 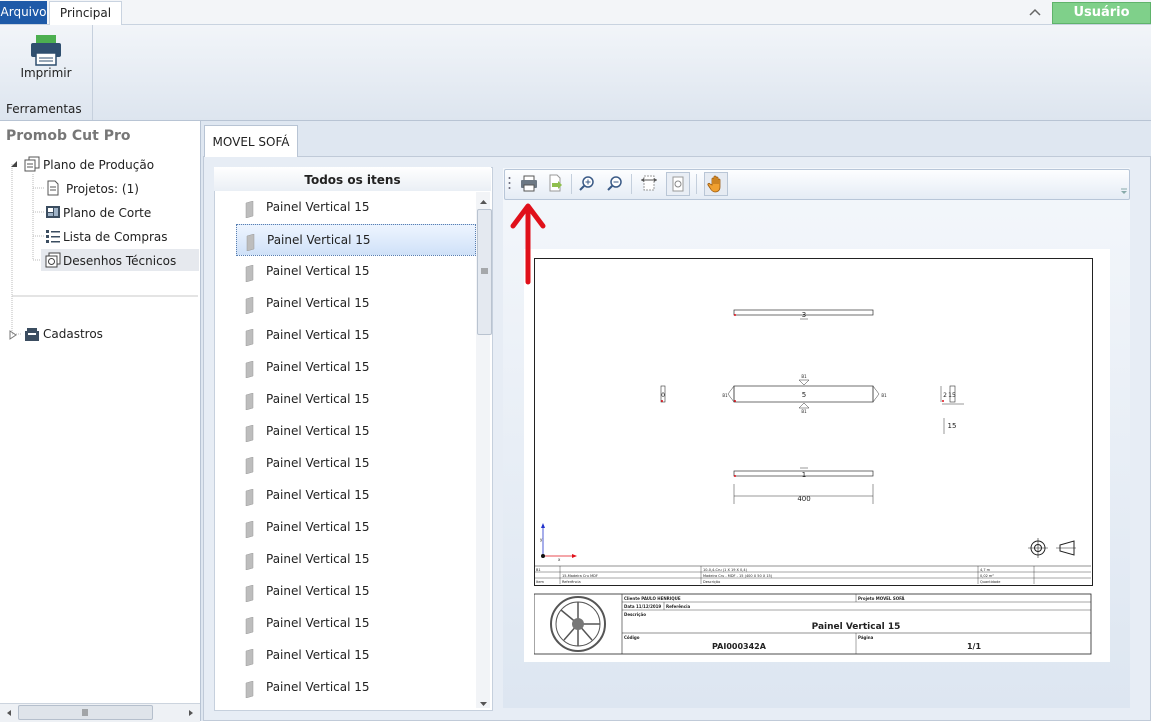 What do you see at coordinates (575, 73) in the screenshot?
I see `ribbon` at bounding box center [575, 73].